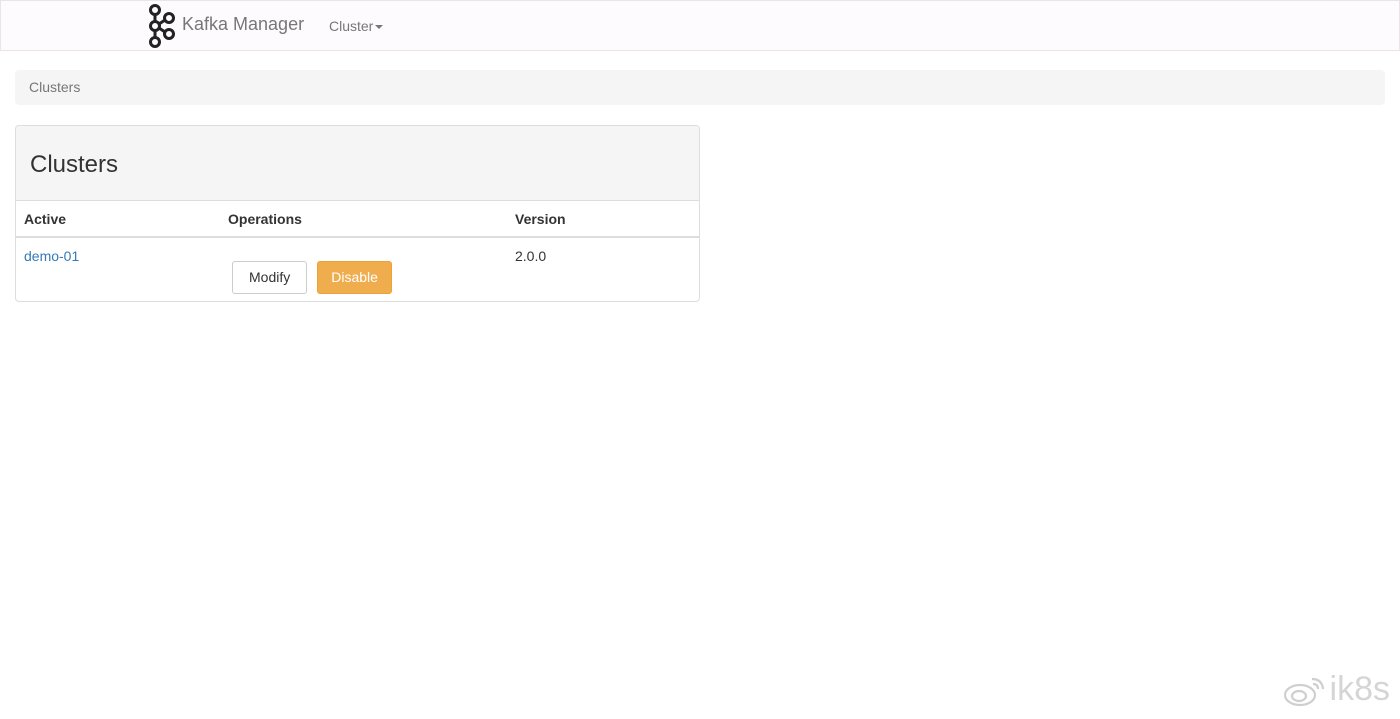 The height and width of the screenshot is (719, 1400). I want to click on disable-button: Disable, so click(354, 277).